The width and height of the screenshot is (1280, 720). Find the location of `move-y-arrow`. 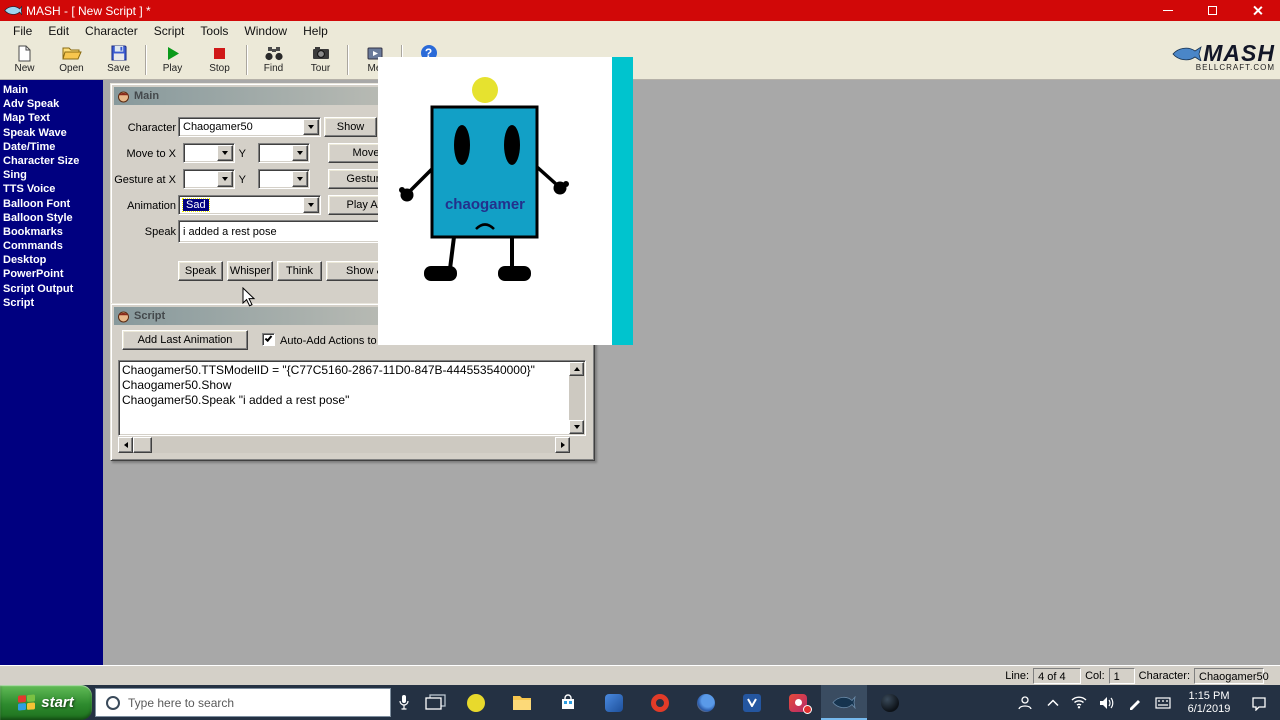

move-y-arrow is located at coordinates (300, 153).